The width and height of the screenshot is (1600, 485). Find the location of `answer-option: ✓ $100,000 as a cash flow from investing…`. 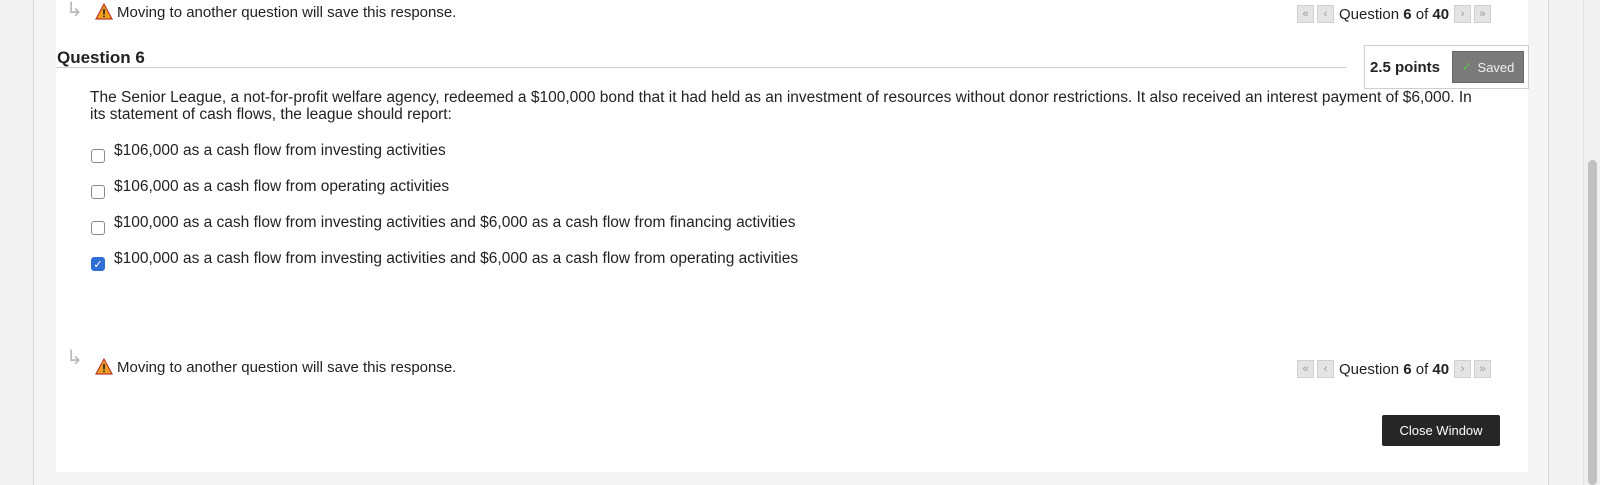

answer-option: ✓ $100,000 as a cash flow from investing… is located at coordinates (444, 259).